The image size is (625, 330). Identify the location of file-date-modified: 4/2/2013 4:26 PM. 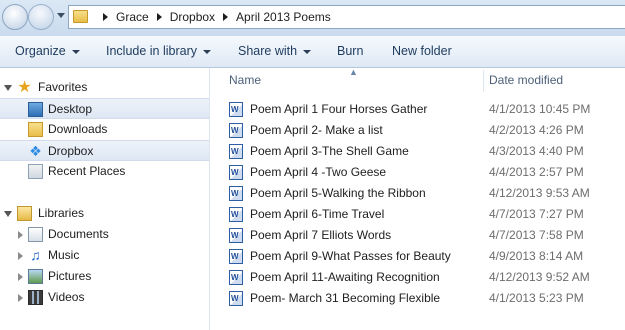
(536, 130).